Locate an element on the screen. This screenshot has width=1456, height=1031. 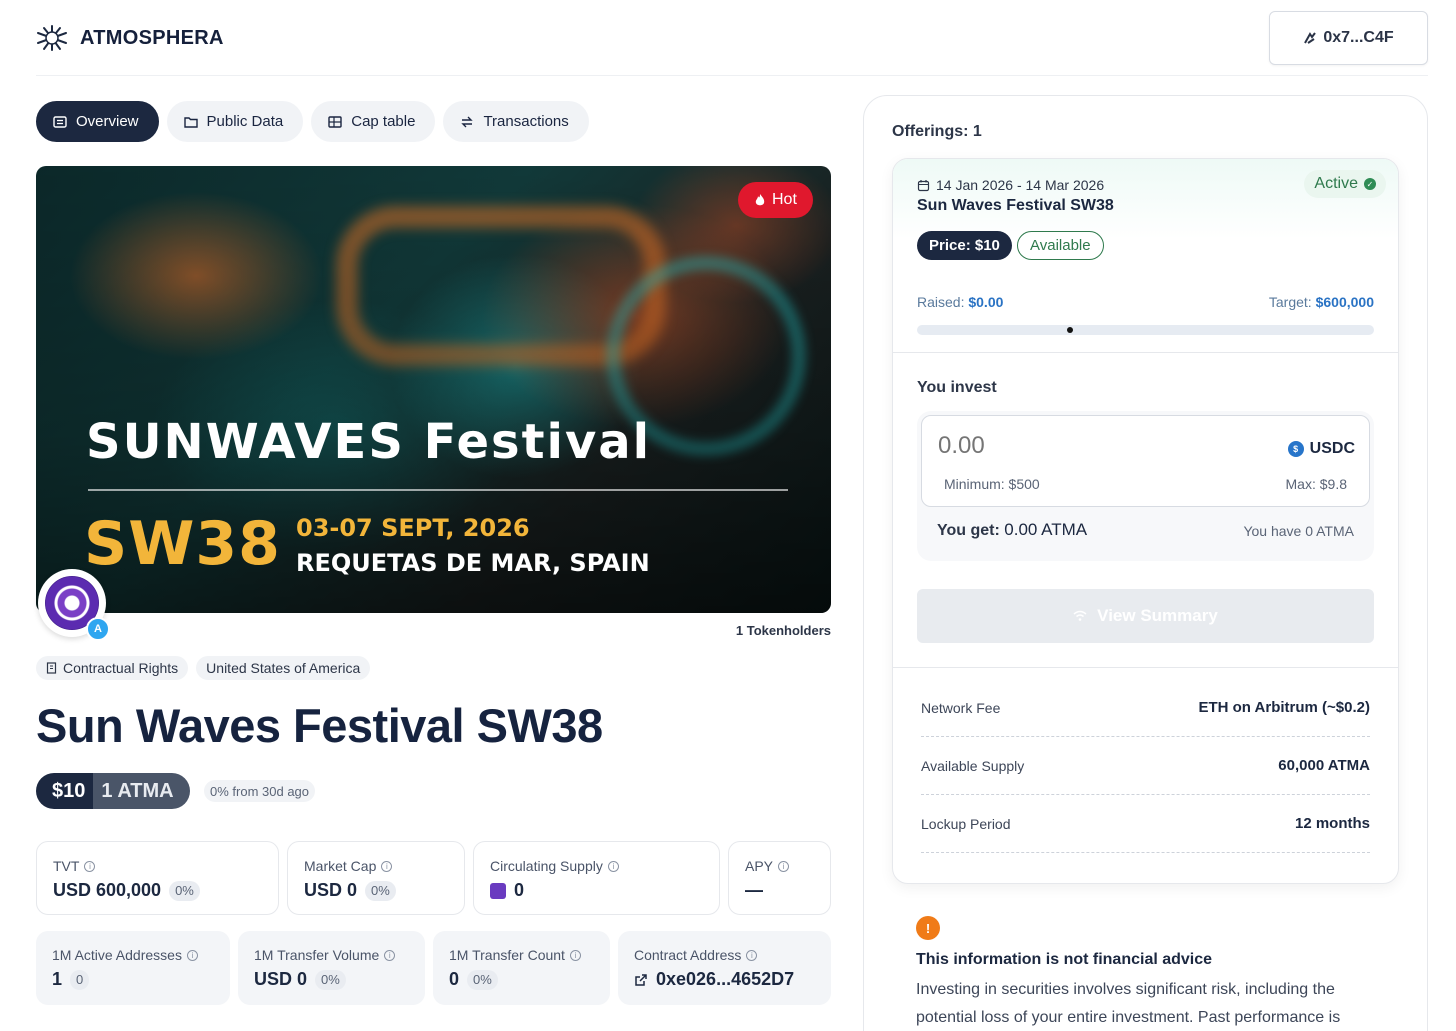
wallet-button: 0x7...C4F is located at coordinates (1348, 38).